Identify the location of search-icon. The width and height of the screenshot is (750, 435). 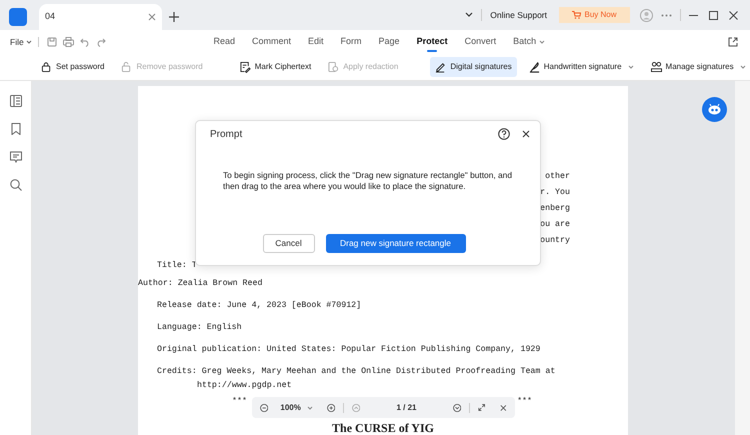
(16, 185).